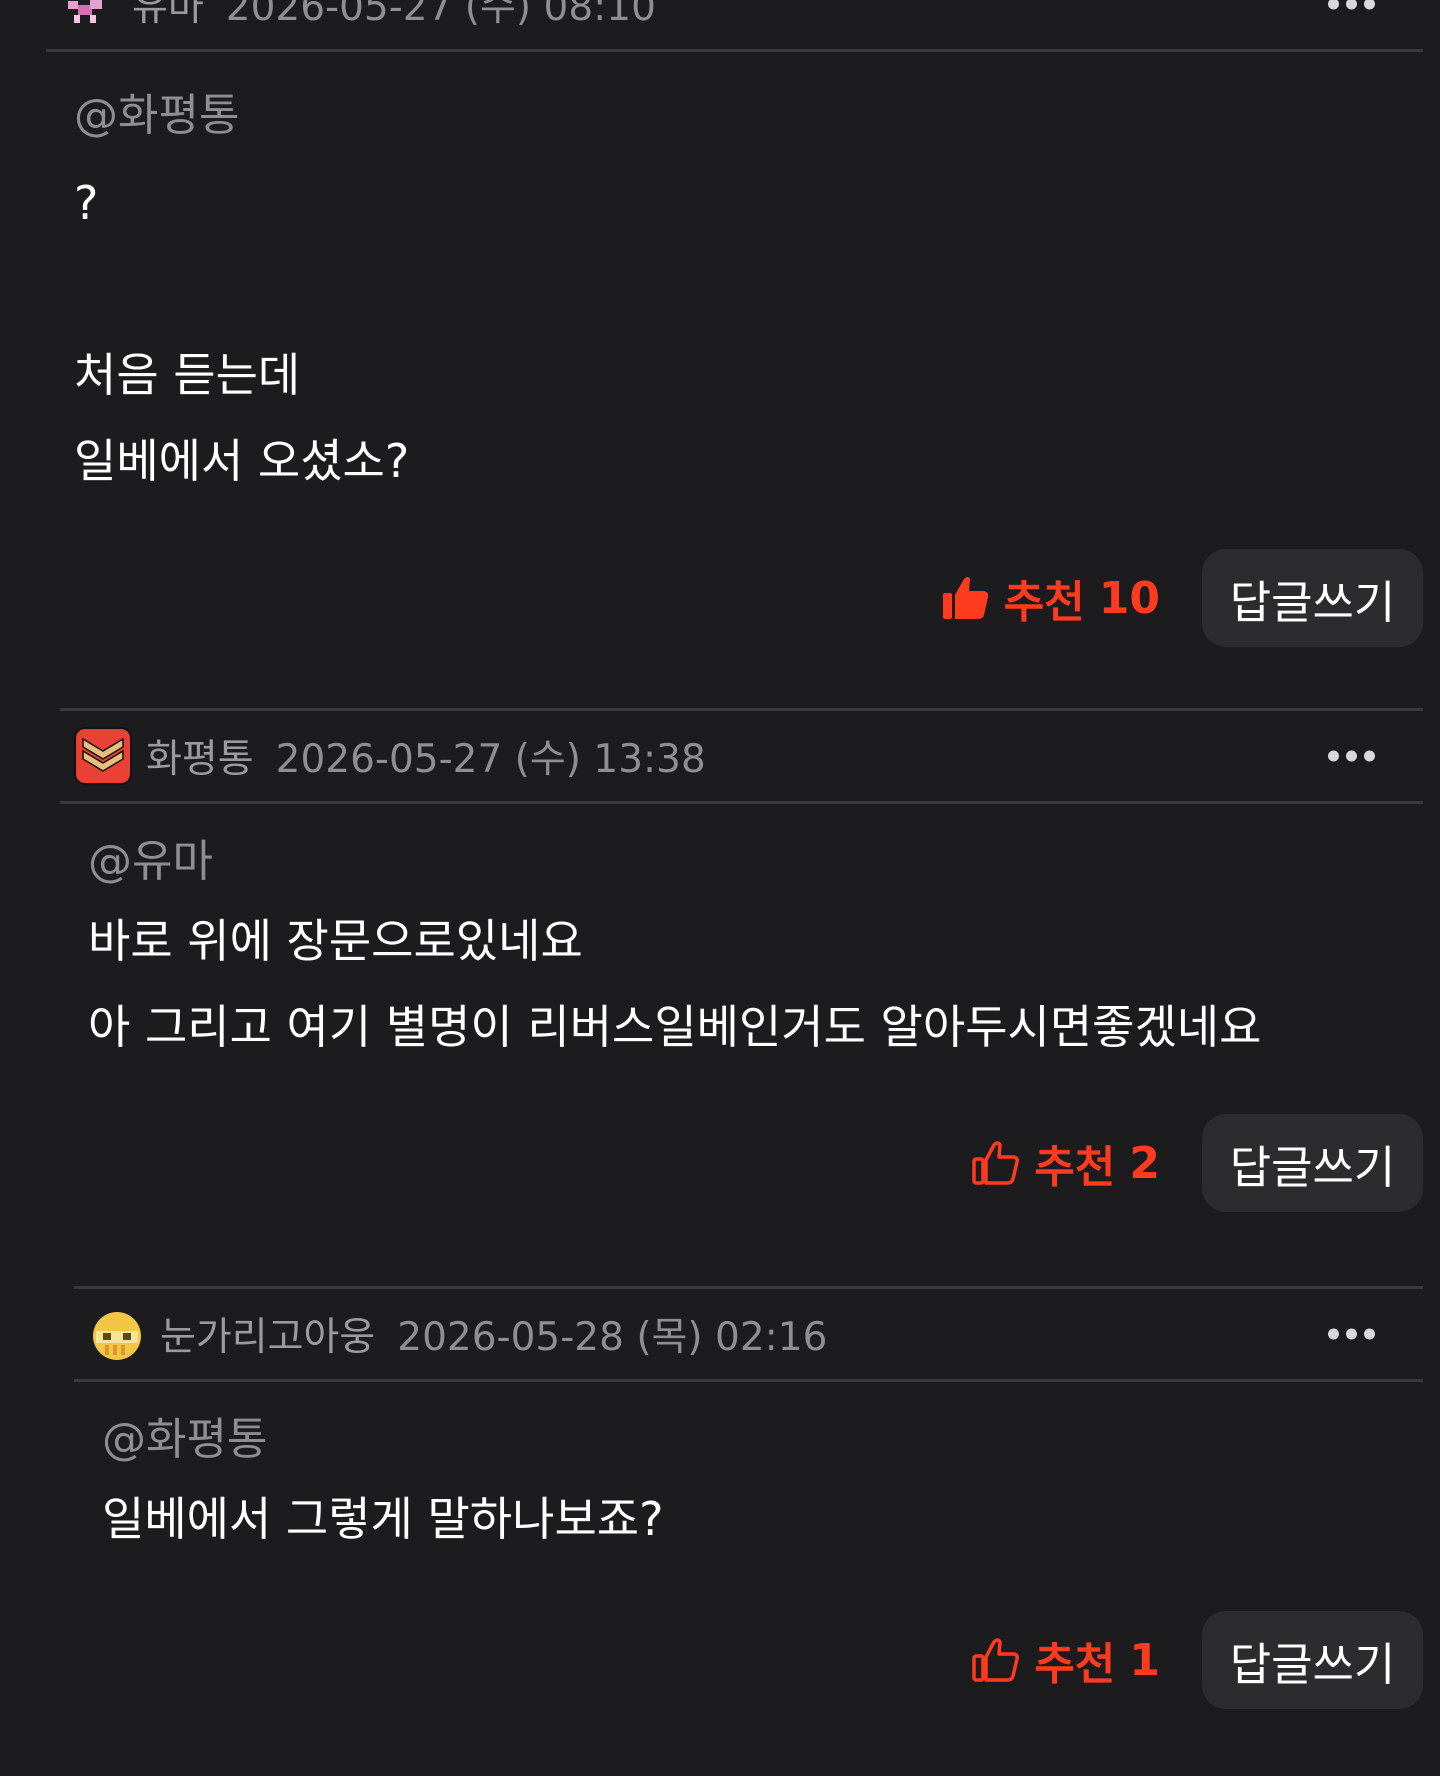  What do you see at coordinates (755, 862) in the screenshot?
I see `mention: @유마` at bounding box center [755, 862].